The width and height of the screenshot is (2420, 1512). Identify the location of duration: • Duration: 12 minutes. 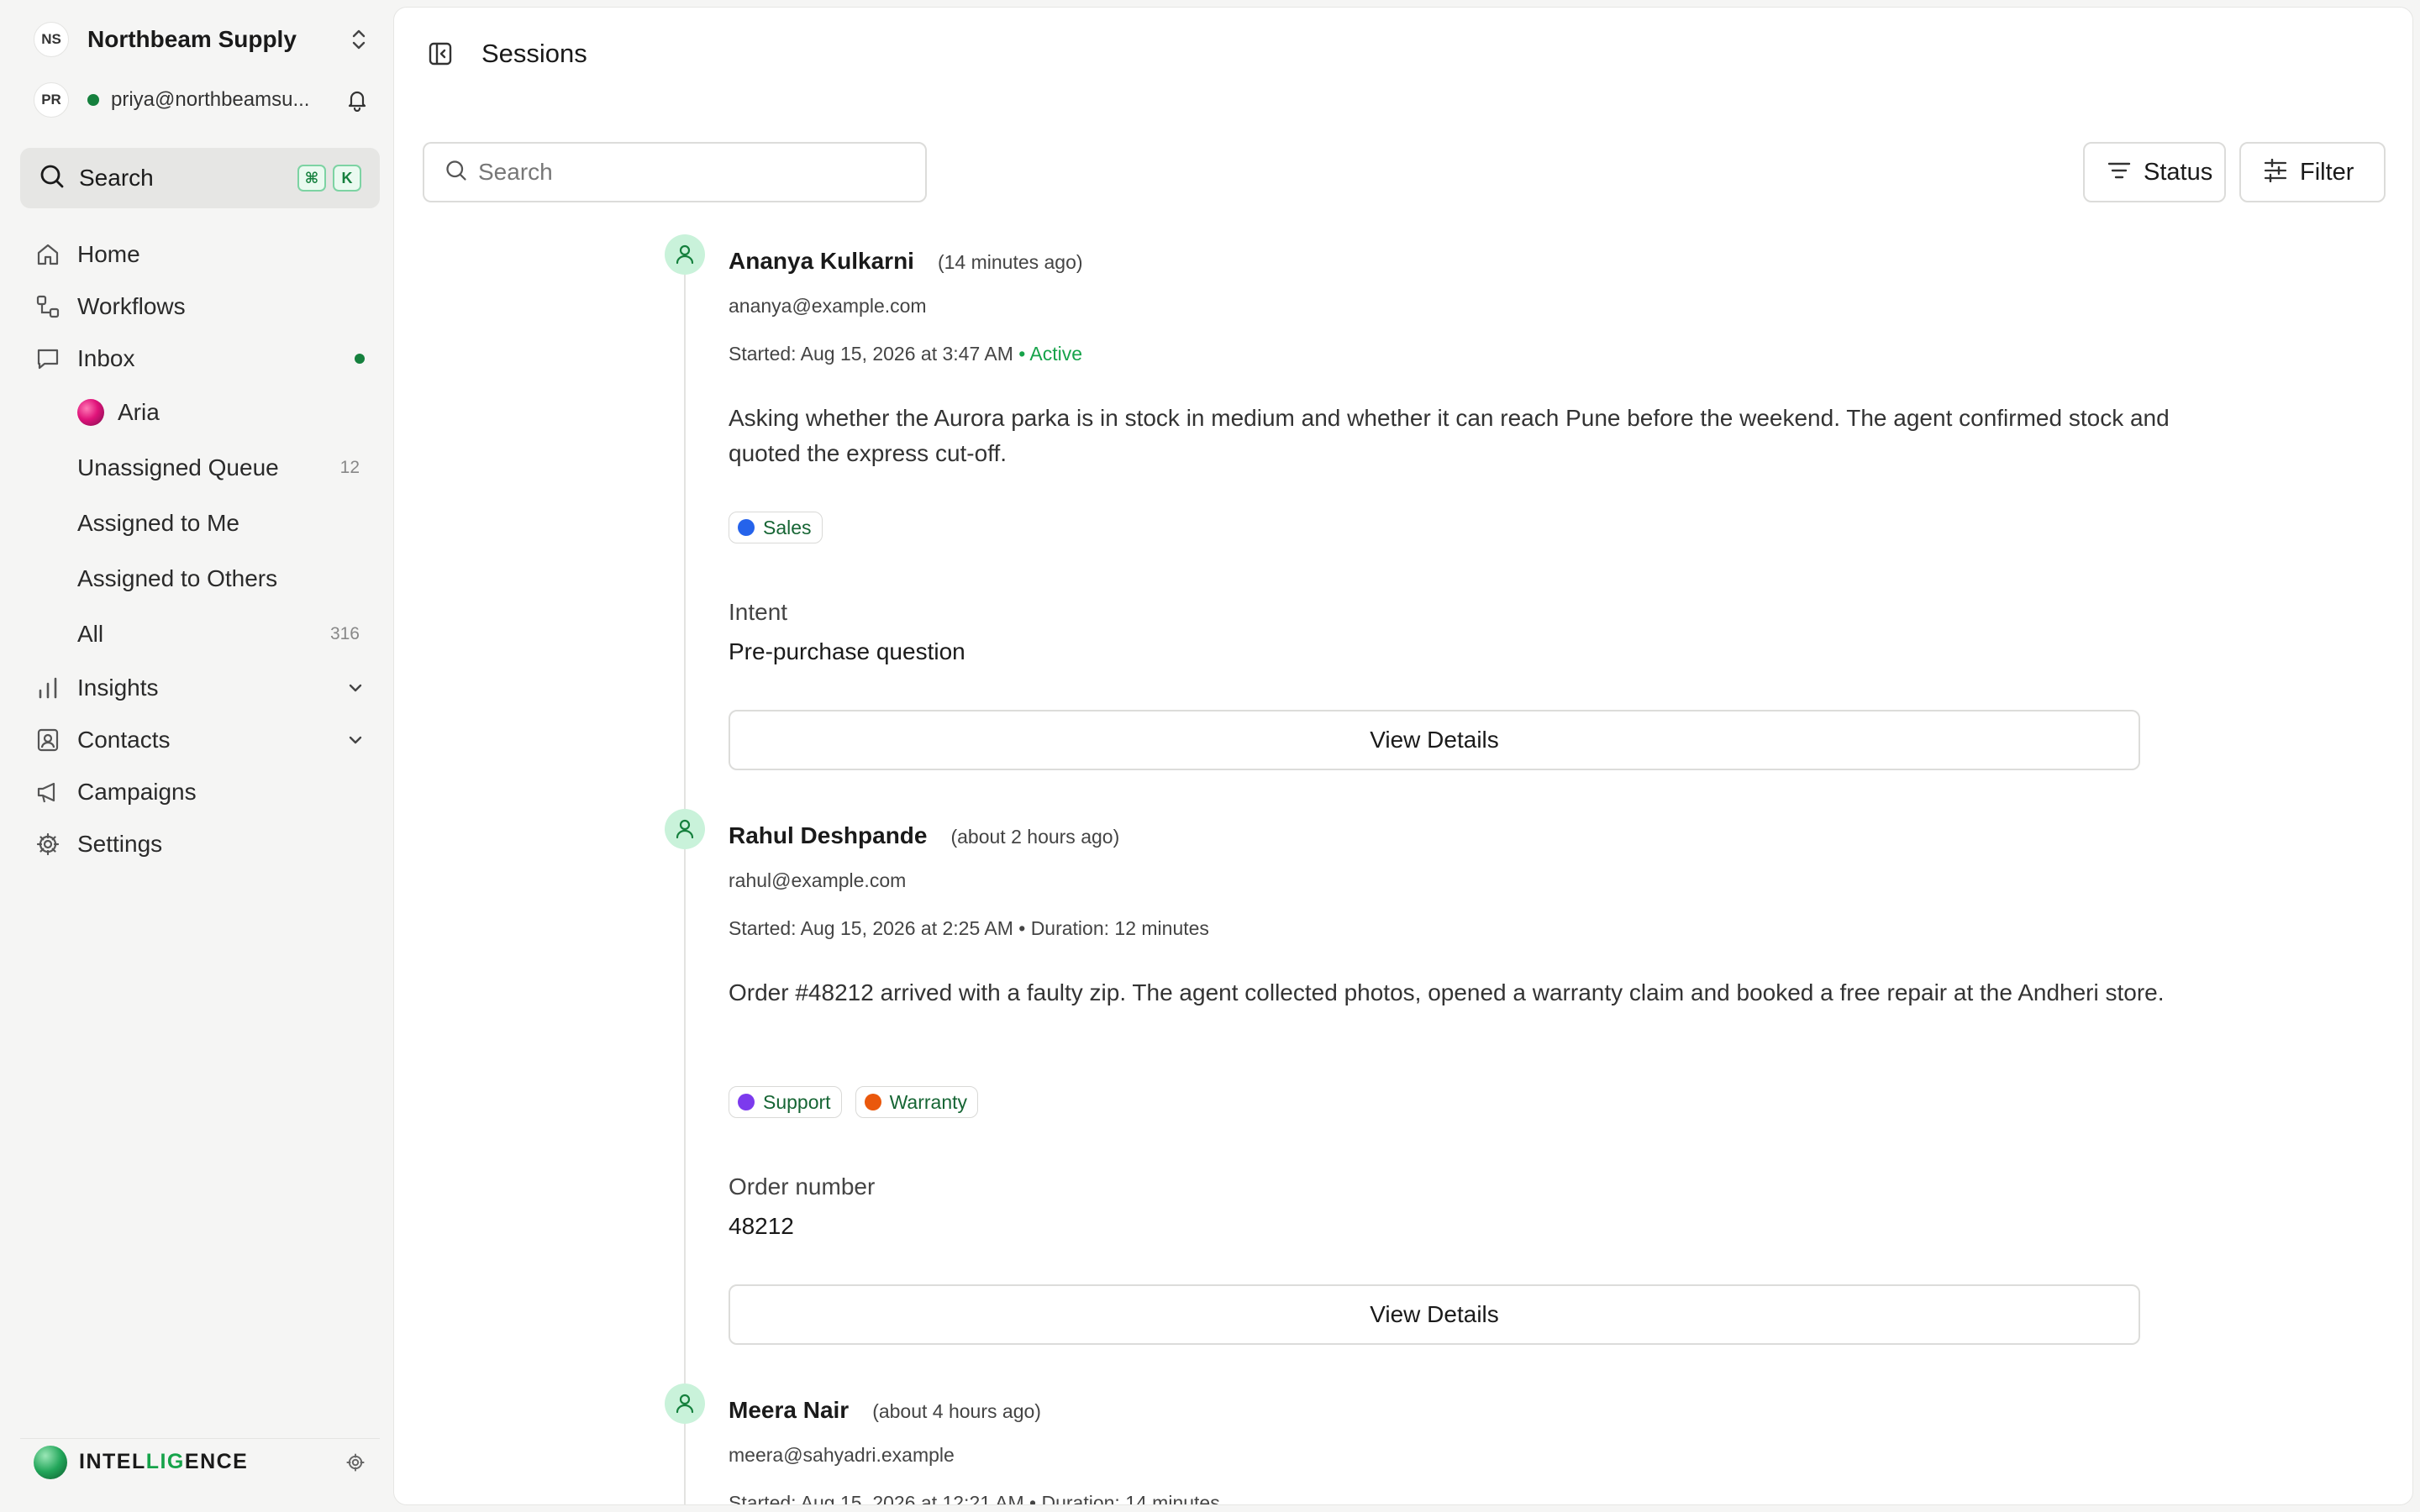
(1113, 928).